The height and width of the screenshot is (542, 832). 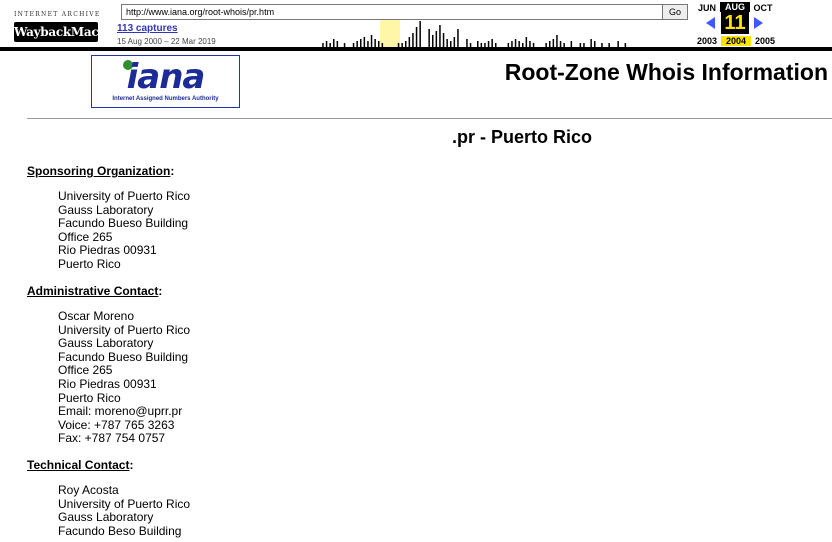 What do you see at coordinates (707, 41) in the screenshot?
I see `calendar-prev-year: 2003` at bounding box center [707, 41].